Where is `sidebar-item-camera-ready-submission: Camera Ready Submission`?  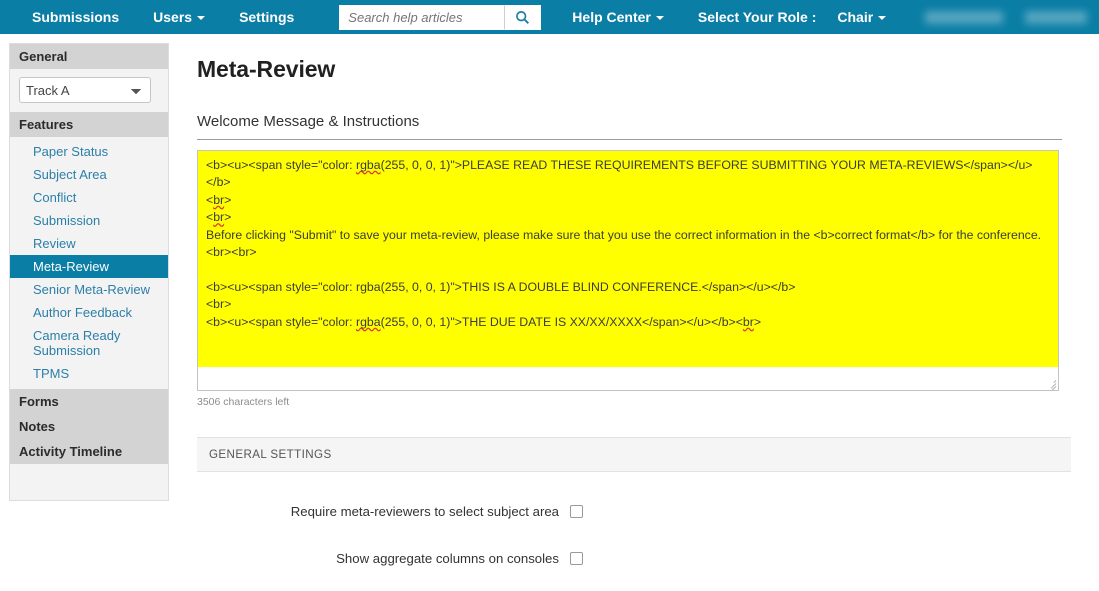 sidebar-item-camera-ready-submission: Camera Ready Submission is located at coordinates (89, 343).